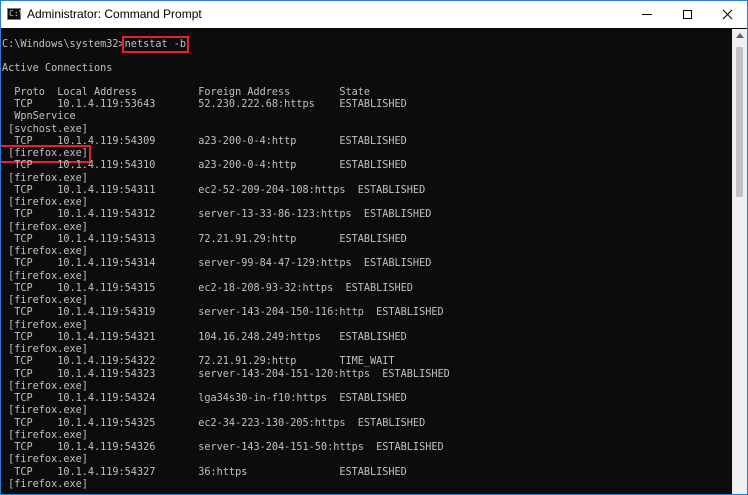  Describe the element at coordinates (739, 122) in the screenshot. I see `scrollbar-thumb` at that location.